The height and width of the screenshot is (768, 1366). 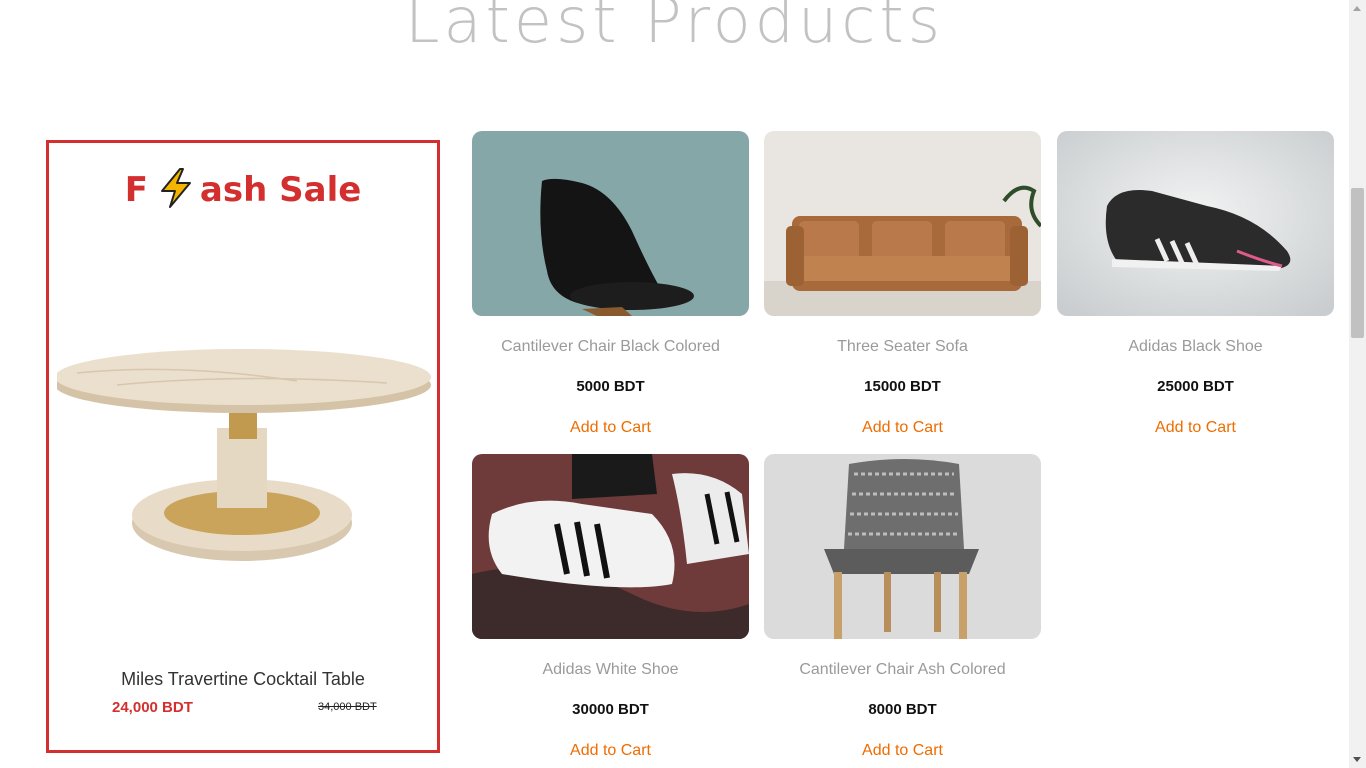 I want to click on page-scrollbar, so click(x=1357, y=384).